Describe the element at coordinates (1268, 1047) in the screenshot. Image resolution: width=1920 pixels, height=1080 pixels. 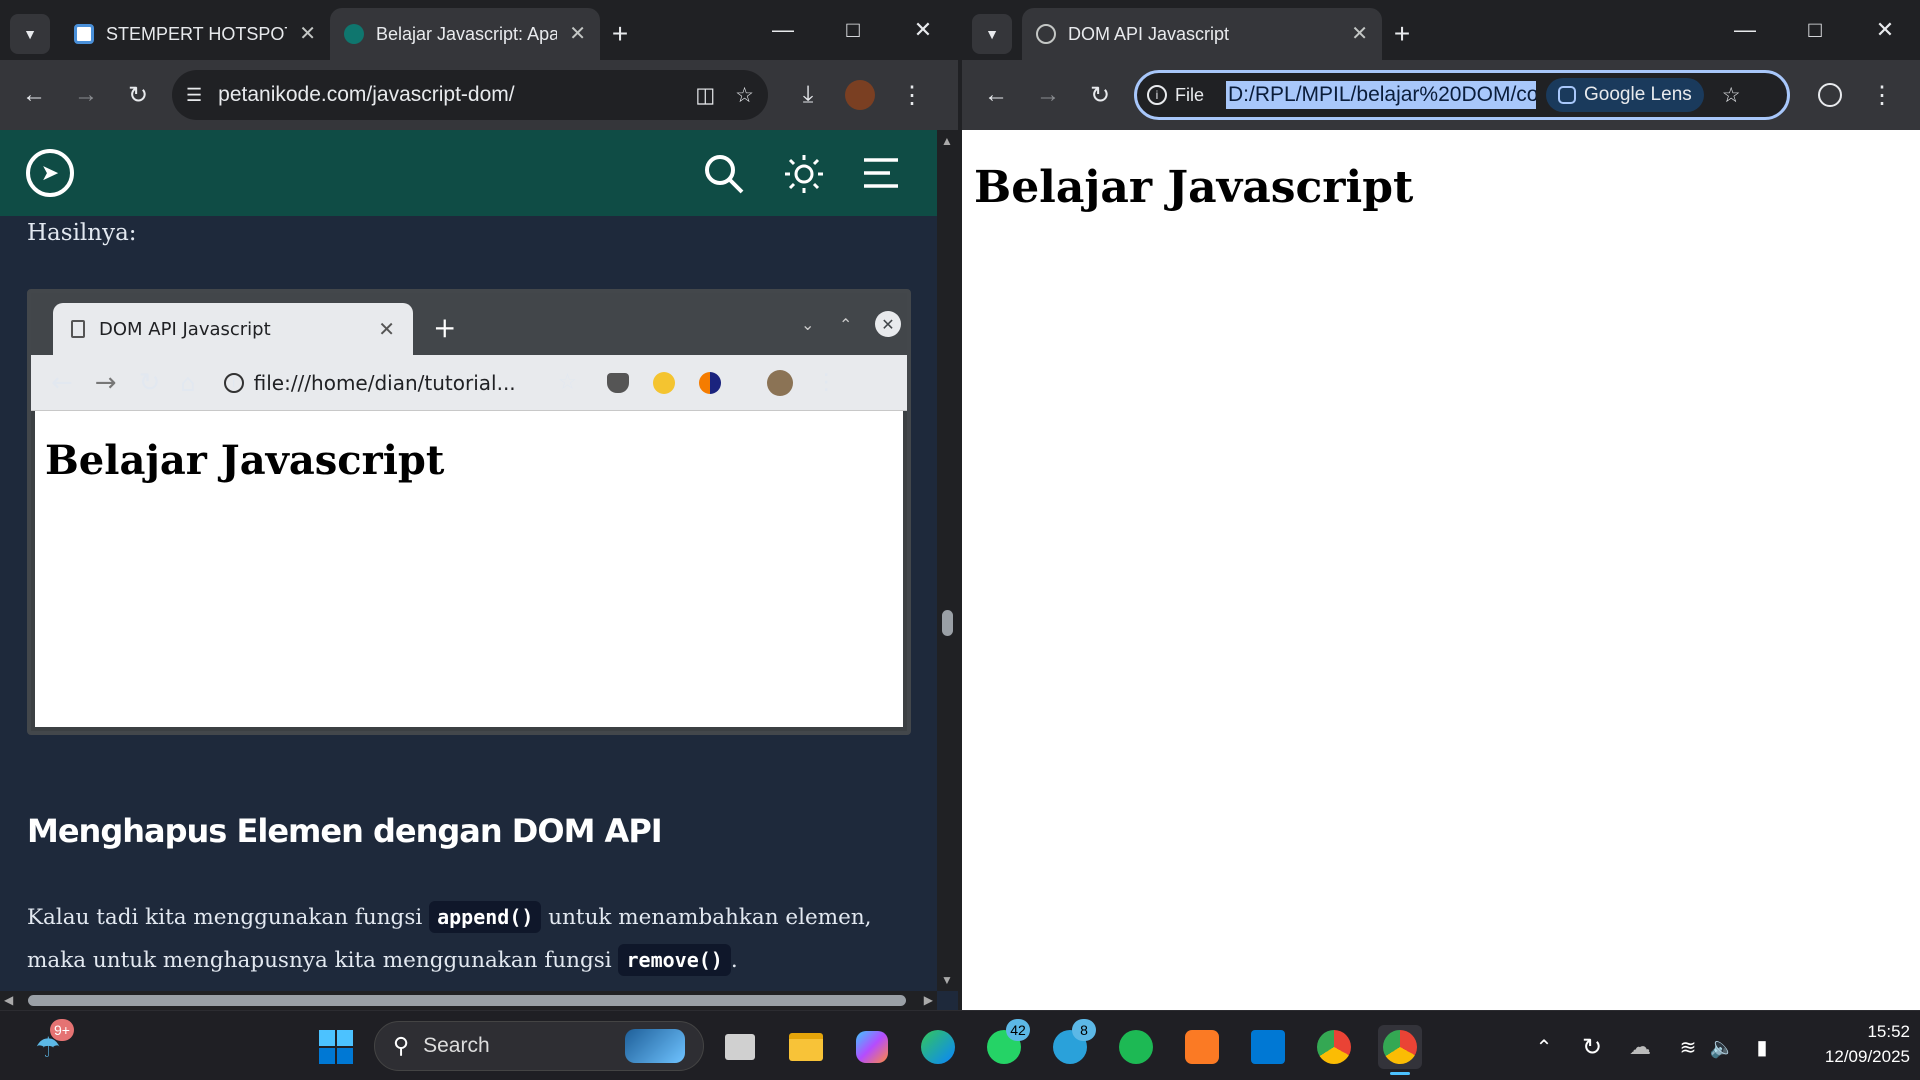
I see `vscode-icon` at that location.